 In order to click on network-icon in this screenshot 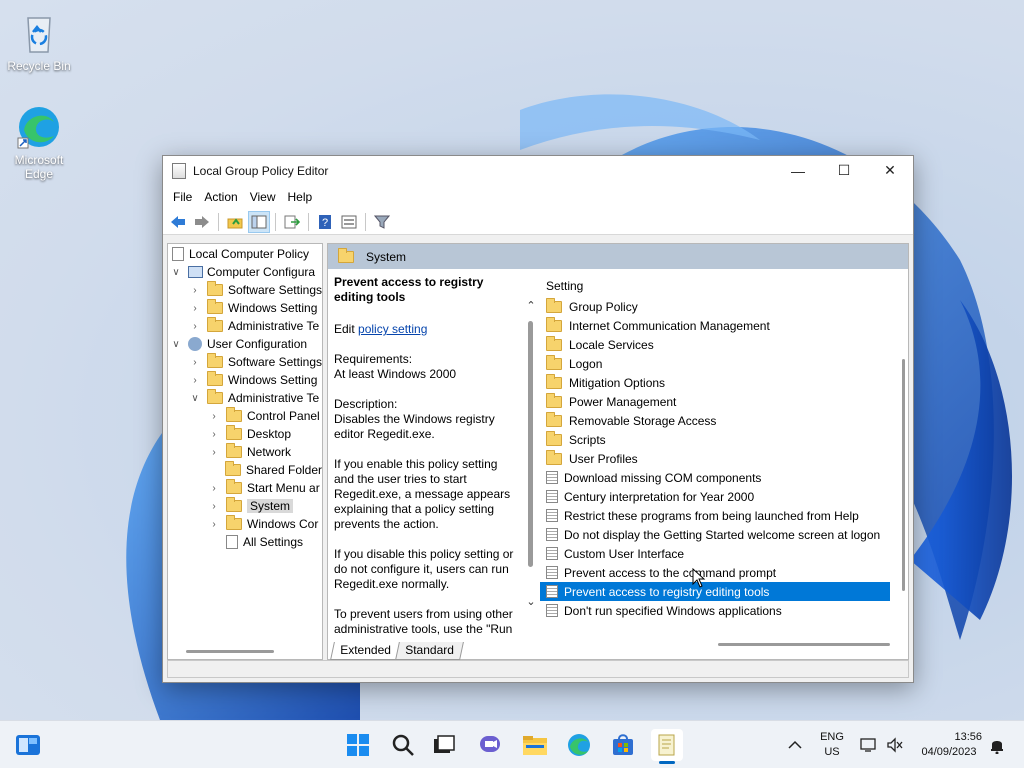, I will do `click(869, 744)`.